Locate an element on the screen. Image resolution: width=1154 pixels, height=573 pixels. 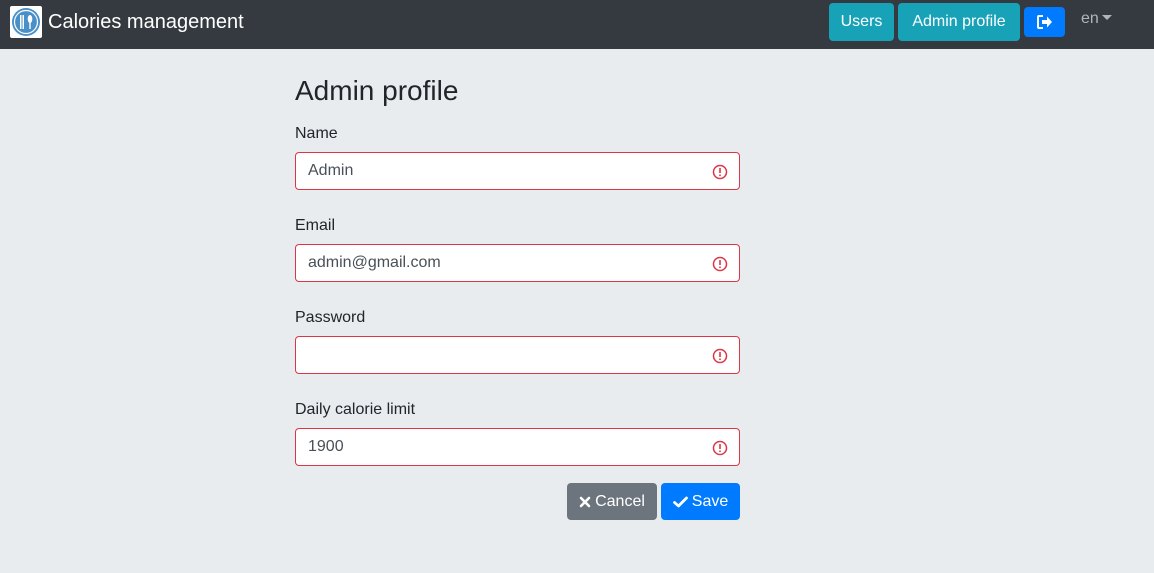
language-label: en is located at coordinates (1090, 18).